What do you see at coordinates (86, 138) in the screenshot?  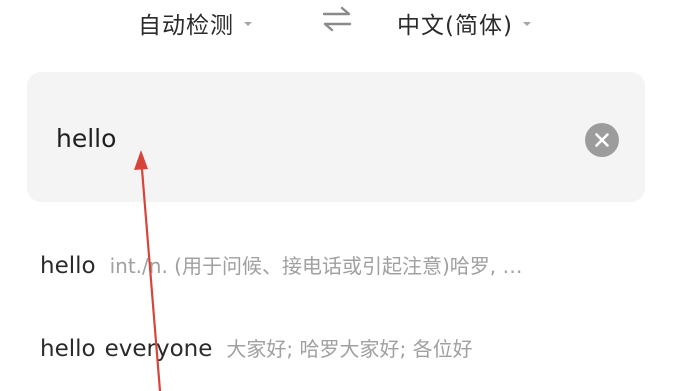 I see `input-text: hello` at bounding box center [86, 138].